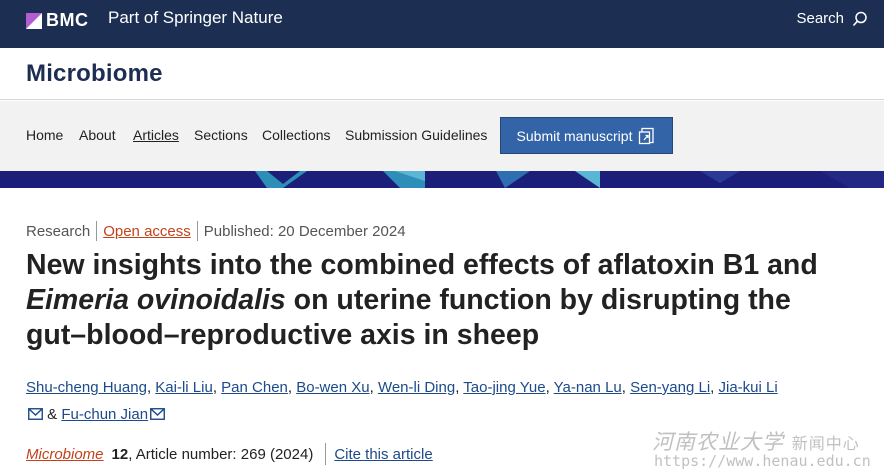 This screenshot has width=884, height=476. What do you see at coordinates (748, 387) in the screenshot?
I see `author-link: Jia-kui Li` at bounding box center [748, 387].